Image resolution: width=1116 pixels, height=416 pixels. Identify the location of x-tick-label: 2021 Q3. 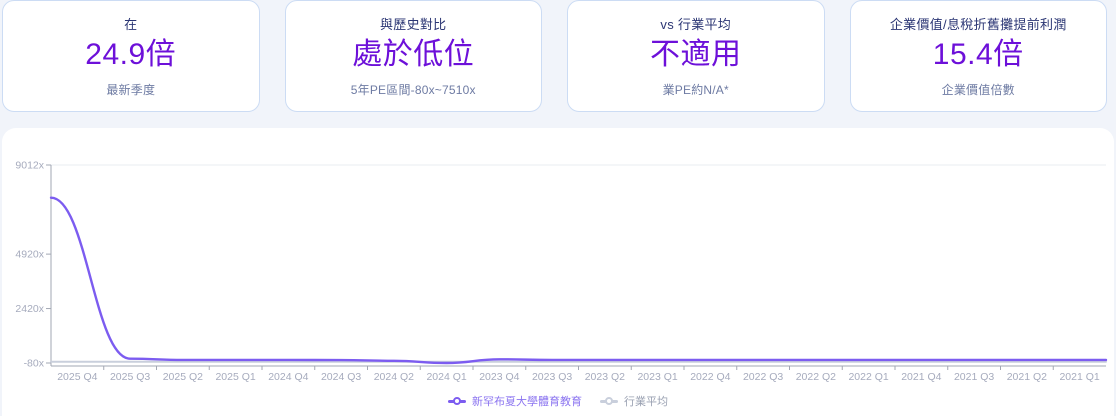
(974, 377).